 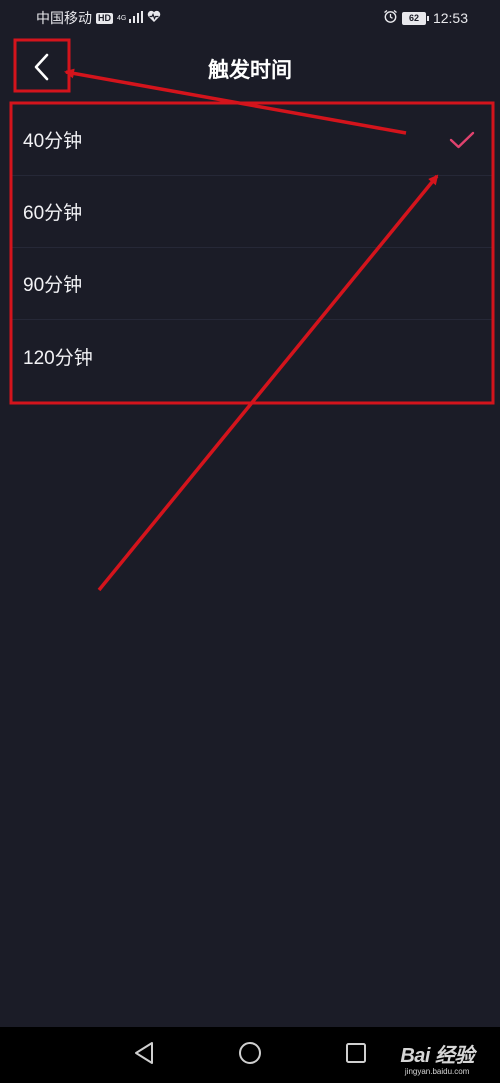 I want to click on navigation-bar: Bai 经验 jingyan.baidu.com, so click(x=250, y=1055).